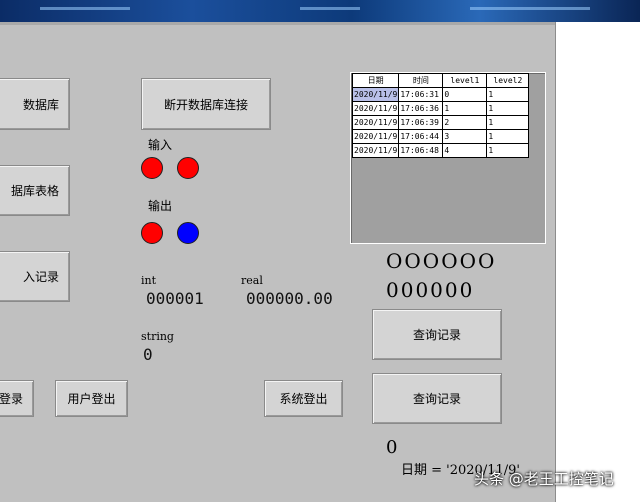 This screenshot has width=640, height=502. What do you see at coordinates (465, 80) in the screenshot?
I see `column-header-level1: level1` at bounding box center [465, 80].